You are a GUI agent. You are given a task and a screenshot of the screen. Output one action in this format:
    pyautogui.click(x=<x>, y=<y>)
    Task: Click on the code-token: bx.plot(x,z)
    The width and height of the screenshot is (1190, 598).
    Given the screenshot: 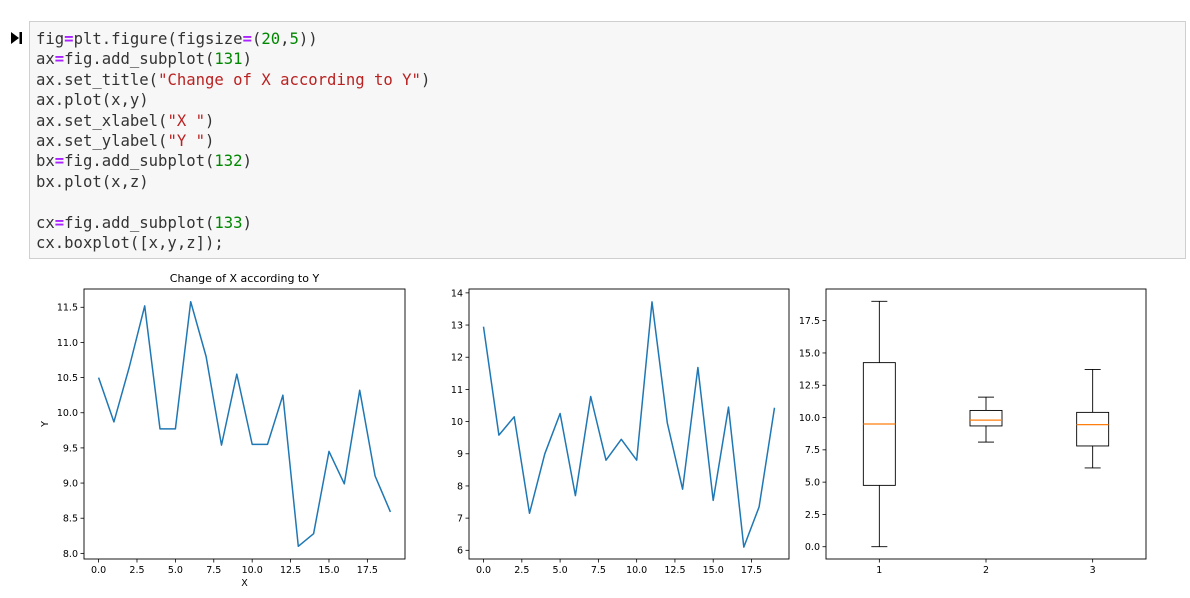 What is the action you would take?
    pyautogui.click(x=92, y=181)
    